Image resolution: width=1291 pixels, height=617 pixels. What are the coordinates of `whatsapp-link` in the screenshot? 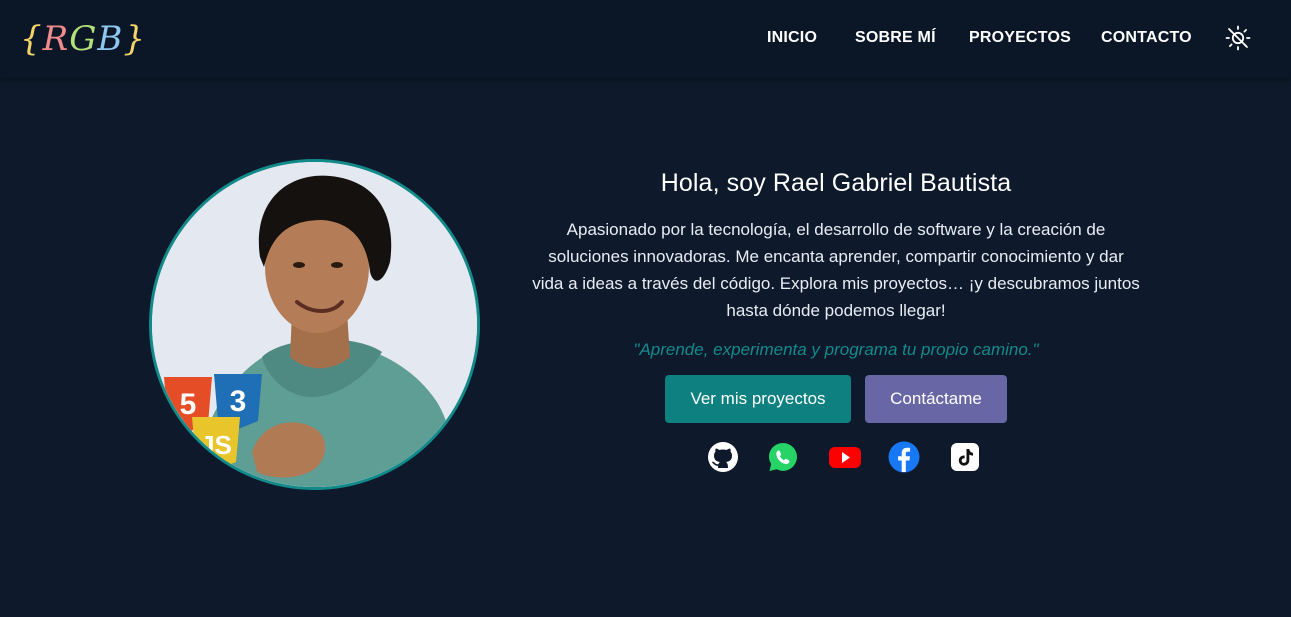 It's located at (783, 457).